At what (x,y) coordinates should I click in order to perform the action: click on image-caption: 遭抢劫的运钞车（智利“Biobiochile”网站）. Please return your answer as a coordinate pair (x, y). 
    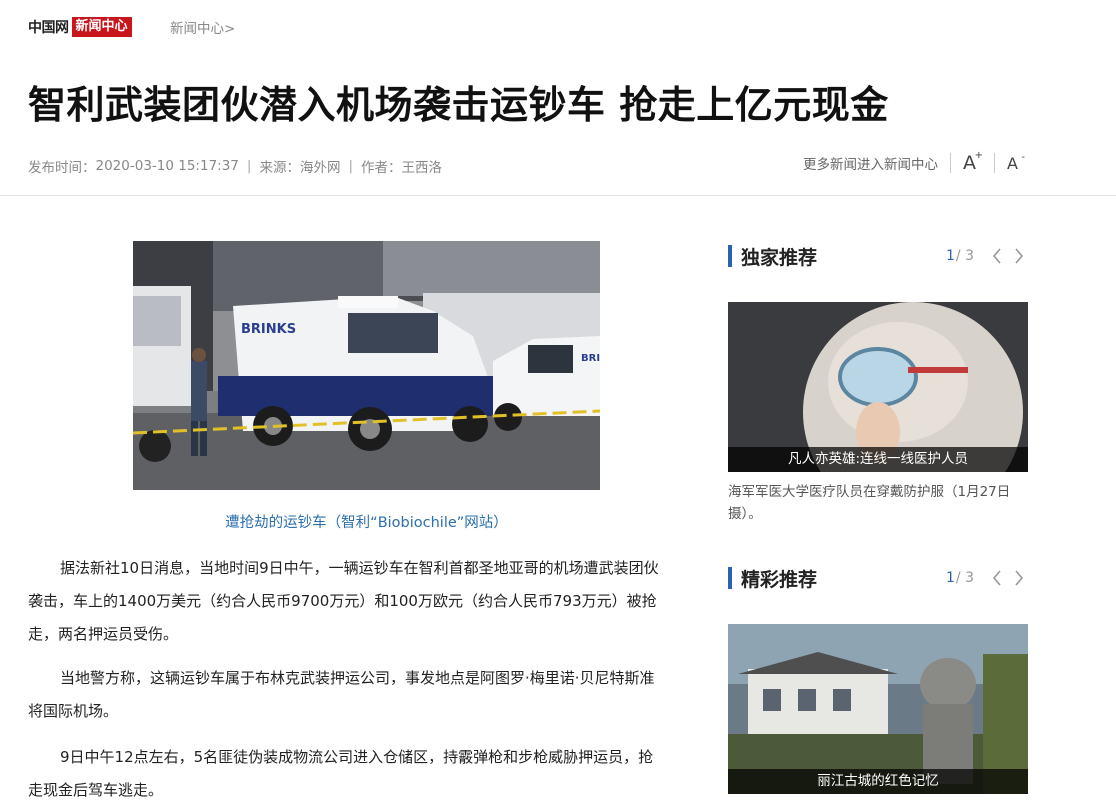
    Looking at the image, I should click on (366, 523).